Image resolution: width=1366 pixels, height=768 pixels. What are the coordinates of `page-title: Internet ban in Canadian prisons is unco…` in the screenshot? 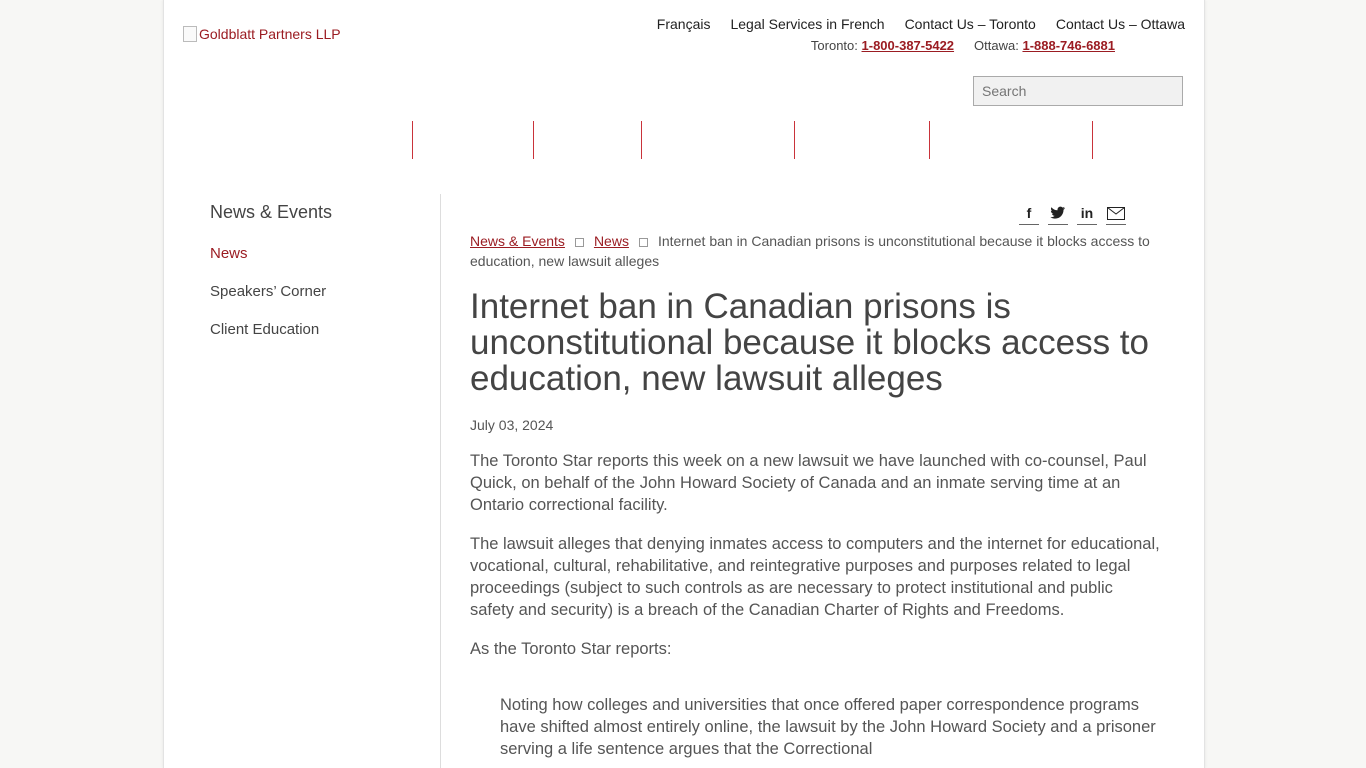 It's located at (809, 342).